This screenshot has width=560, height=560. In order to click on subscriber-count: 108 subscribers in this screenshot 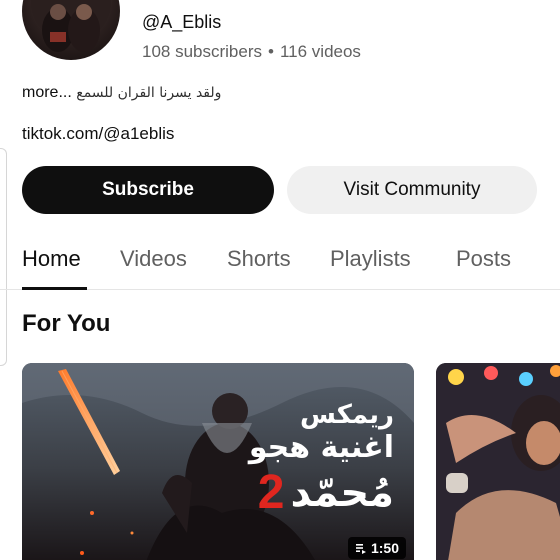, I will do `click(202, 51)`.